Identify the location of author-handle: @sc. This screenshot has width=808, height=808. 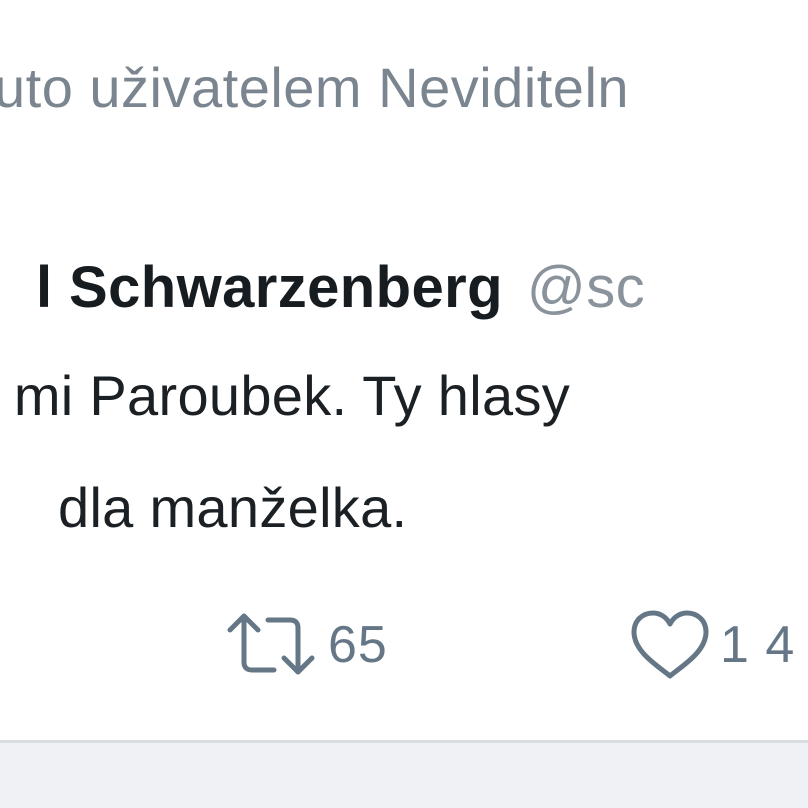
(586, 287).